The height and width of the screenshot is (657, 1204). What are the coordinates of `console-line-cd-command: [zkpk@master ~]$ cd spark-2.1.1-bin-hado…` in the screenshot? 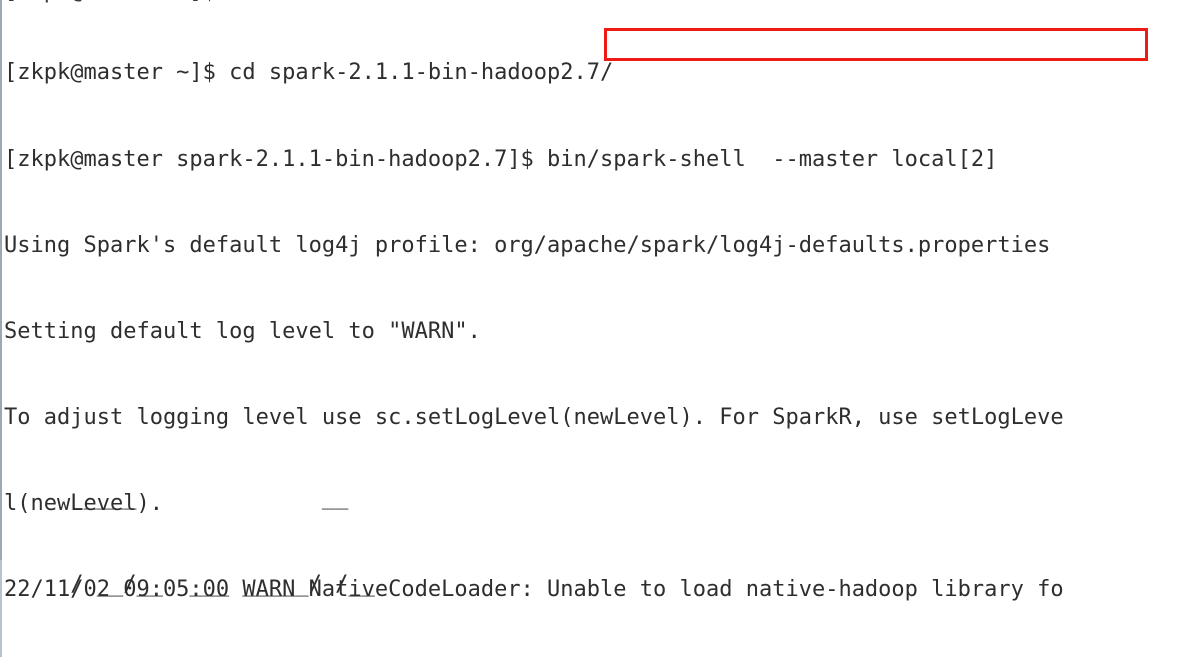 It's located at (309, 73).